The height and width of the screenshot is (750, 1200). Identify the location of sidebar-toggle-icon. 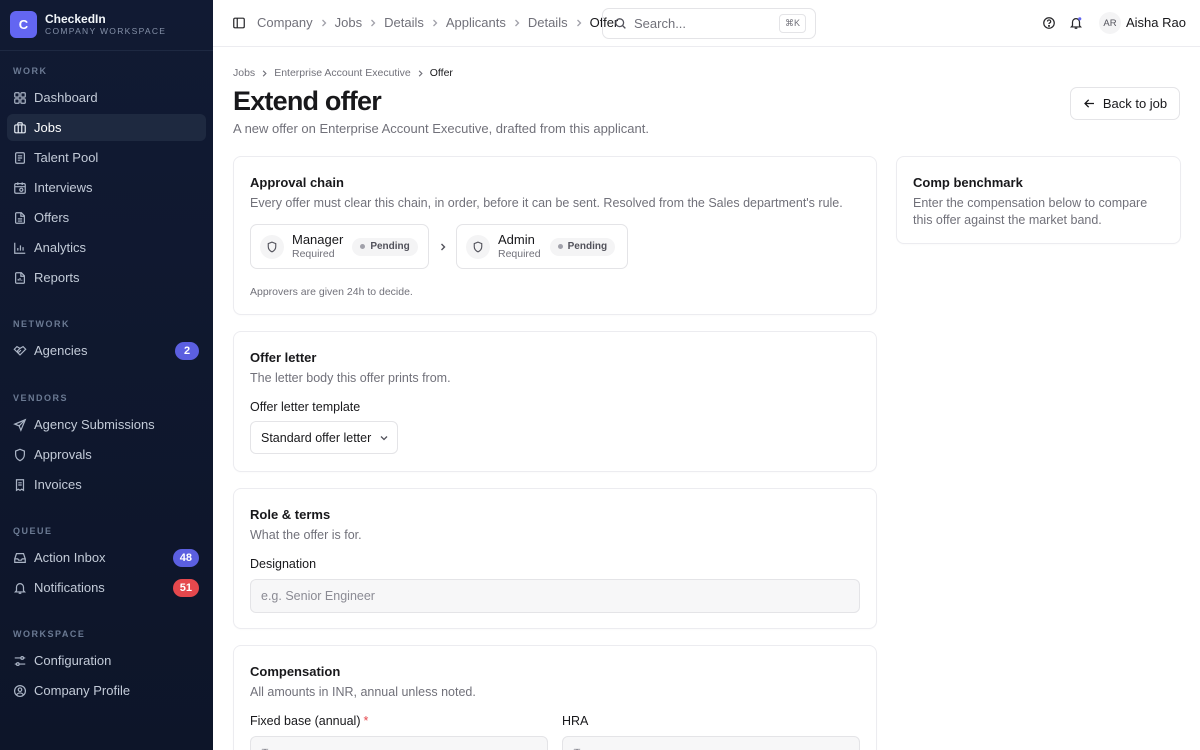
(239, 23).